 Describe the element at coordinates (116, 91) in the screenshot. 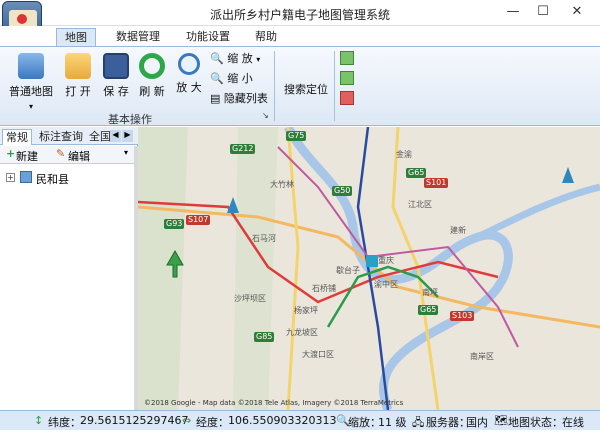

I see `save-label: 保 存` at that location.